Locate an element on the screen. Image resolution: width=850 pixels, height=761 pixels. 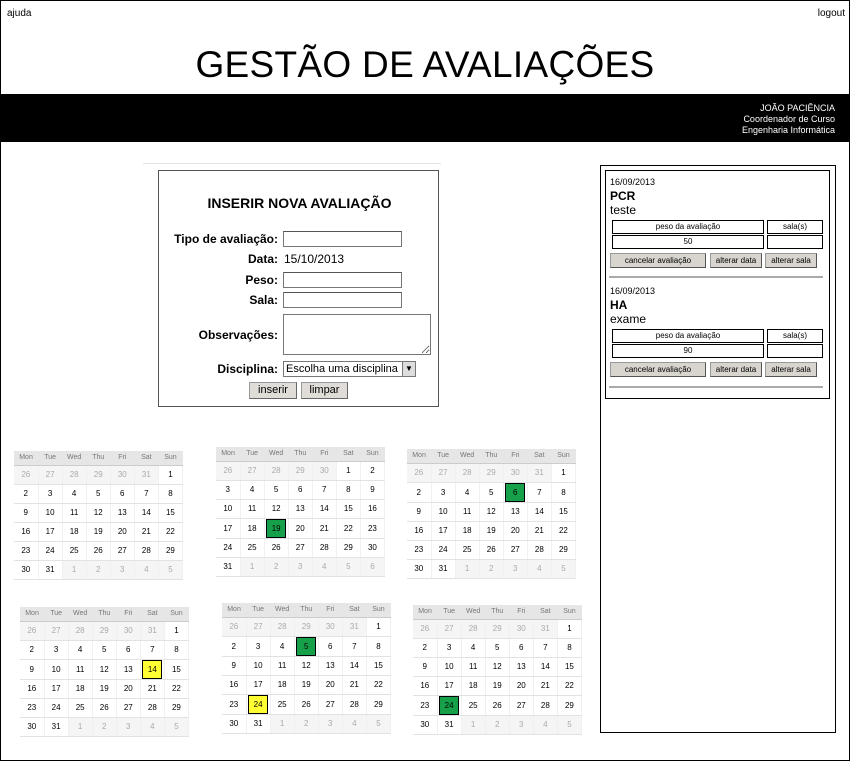
calendar-day-highlighted: 14 is located at coordinates (152, 669).